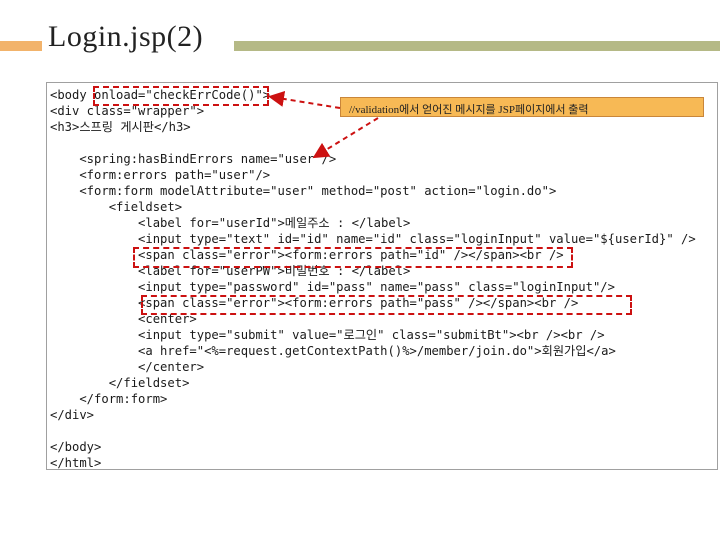  Describe the element at coordinates (230, 223) in the screenshot. I see `code-line: <label for="userId">메일주소 : </label>` at that location.